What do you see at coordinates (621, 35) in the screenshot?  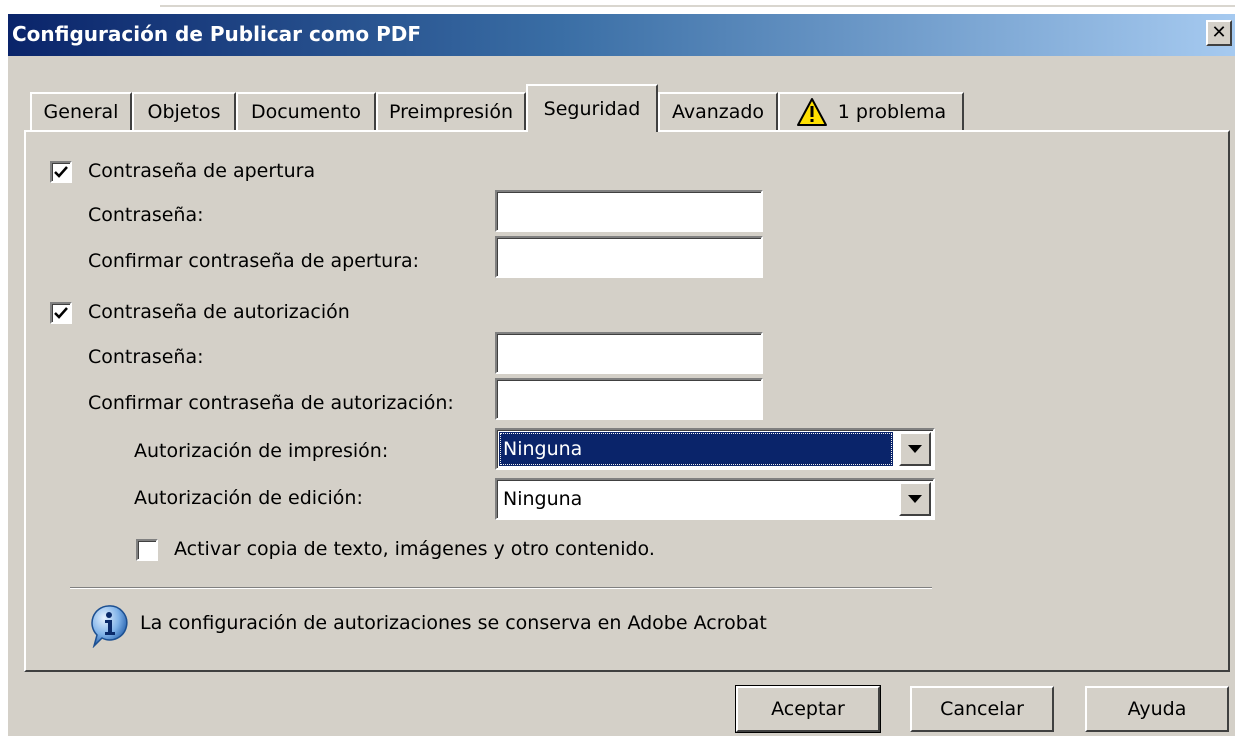 I see `title-bar: Configuración de Publicar como PDF ✕` at bounding box center [621, 35].